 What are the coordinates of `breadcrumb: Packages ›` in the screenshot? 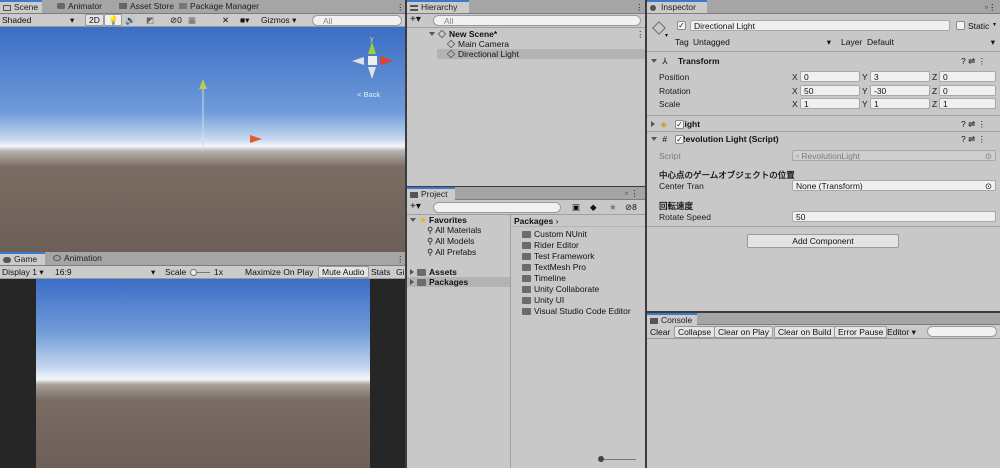 It's located at (536, 221).